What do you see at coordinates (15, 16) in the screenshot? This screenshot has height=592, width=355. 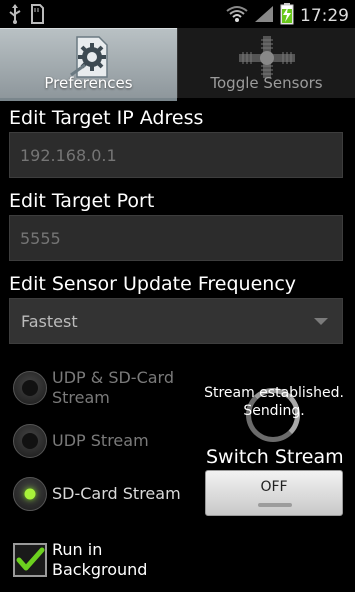 I see `usb-icon` at bounding box center [15, 16].